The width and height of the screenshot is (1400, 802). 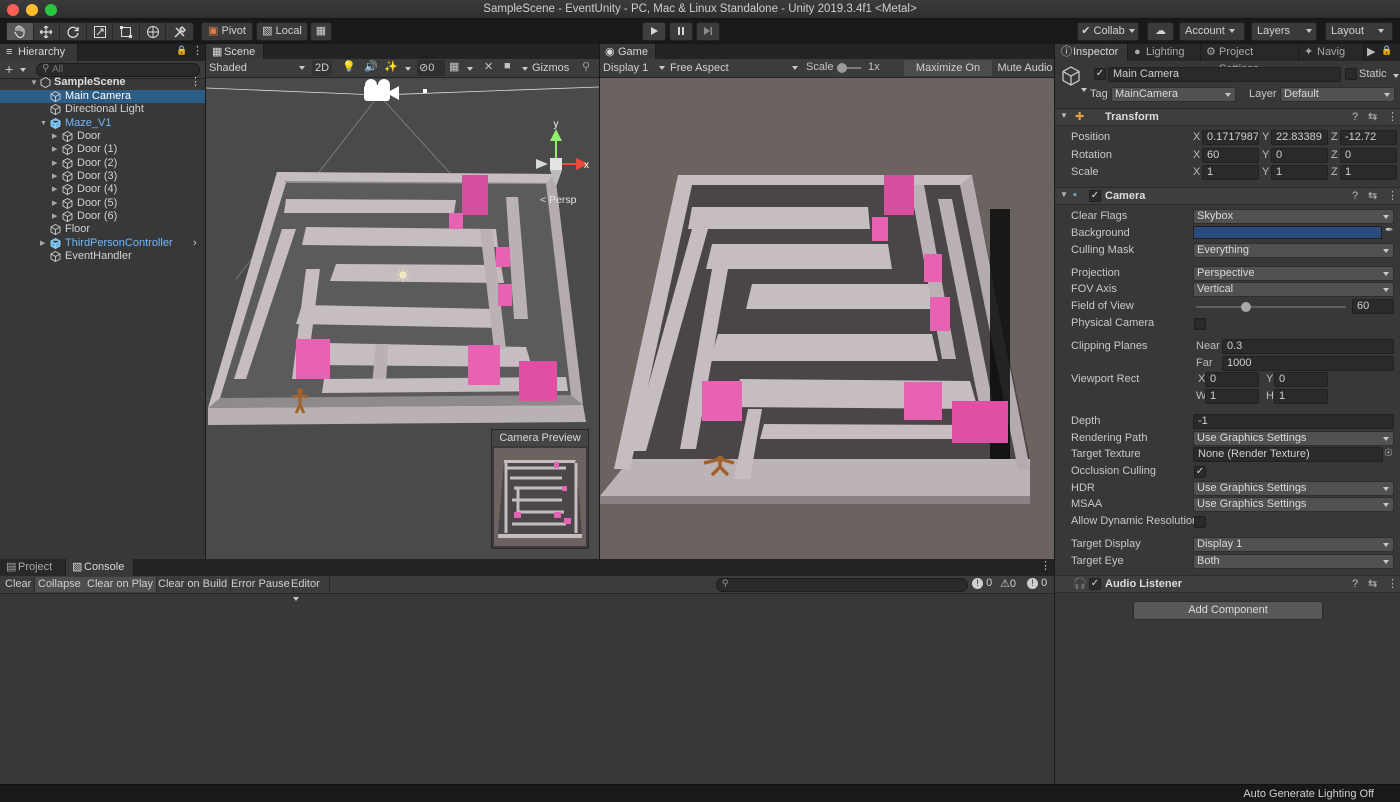 I want to click on target-eye-dropdown: Both, so click(x=1293, y=561).